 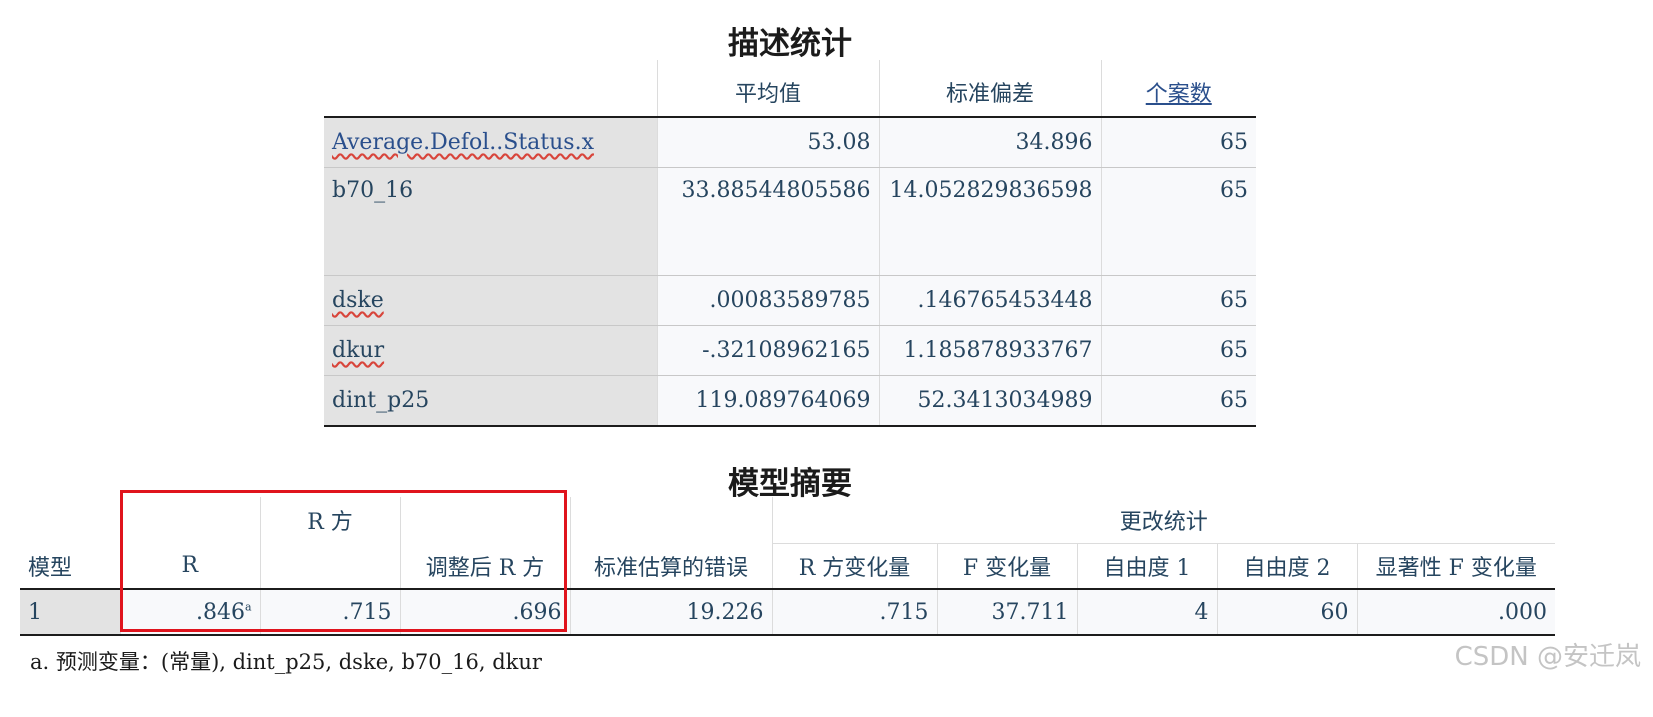 What do you see at coordinates (1547, 657) in the screenshot?
I see `watermark: CSDN @安迁岚` at bounding box center [1547, 657].